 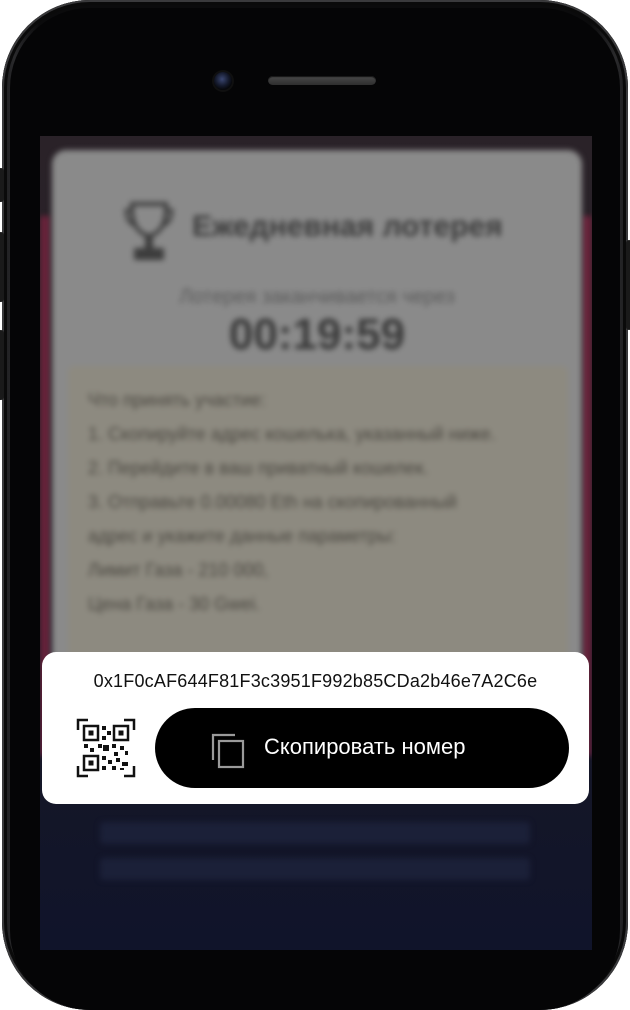 I want to click on trophy-icon, so click(x=149, y=231).